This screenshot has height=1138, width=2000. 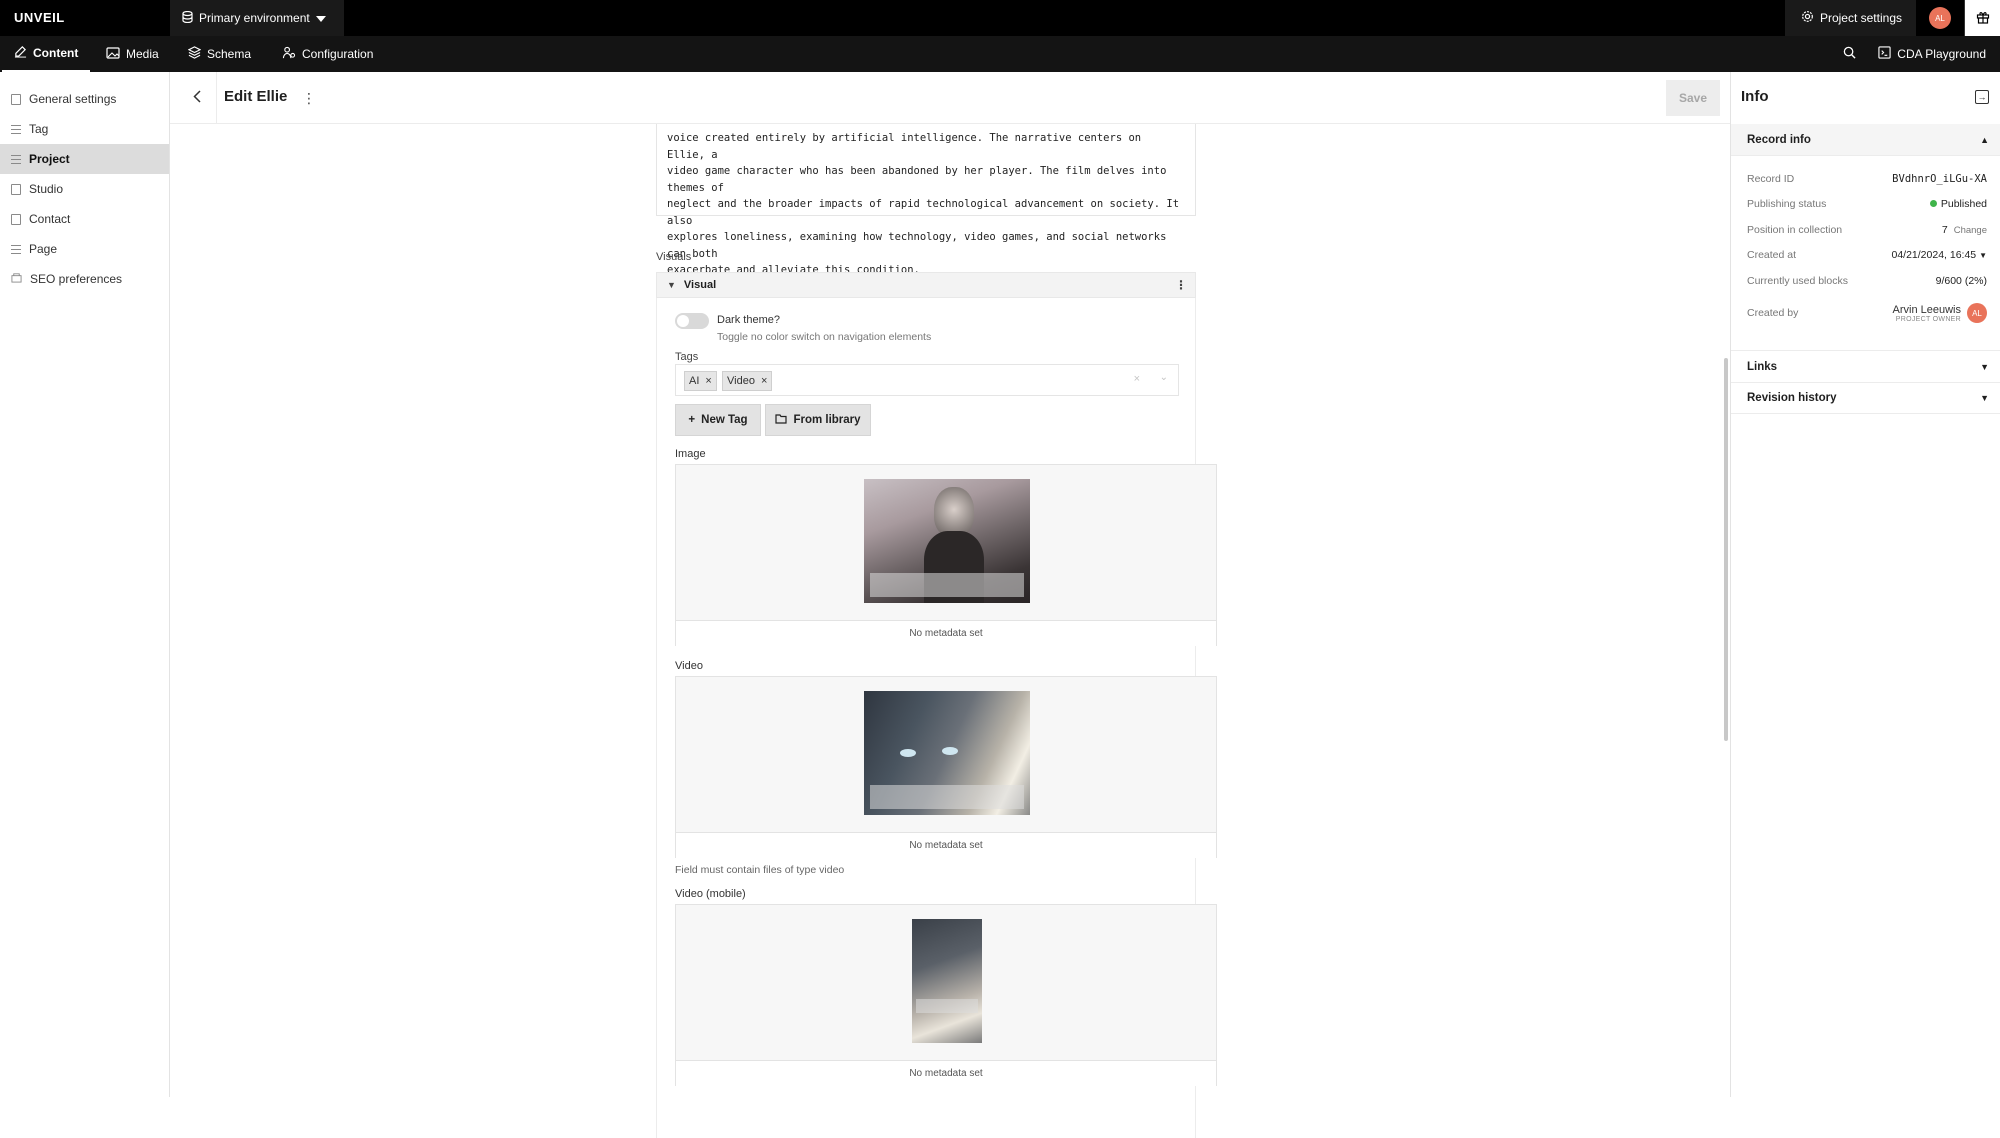 I want to click on tab-media-label: Media, so click(x=142, y=54).